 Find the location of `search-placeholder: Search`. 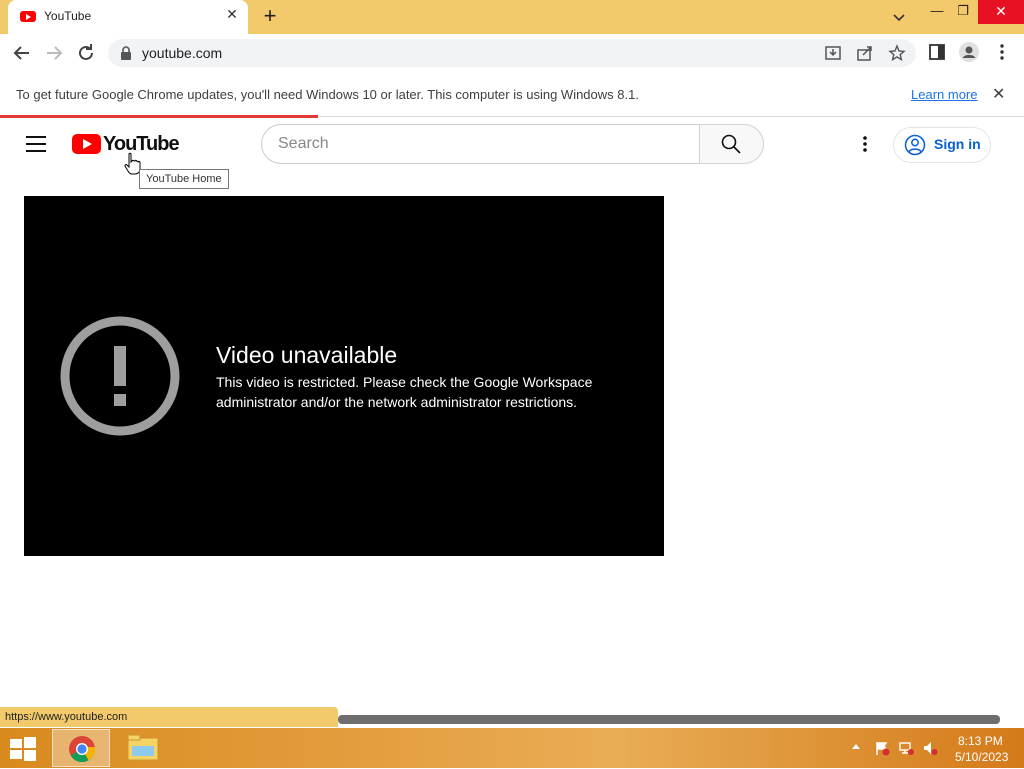

search-placeholder: Search is located at coordinates (303, 143).